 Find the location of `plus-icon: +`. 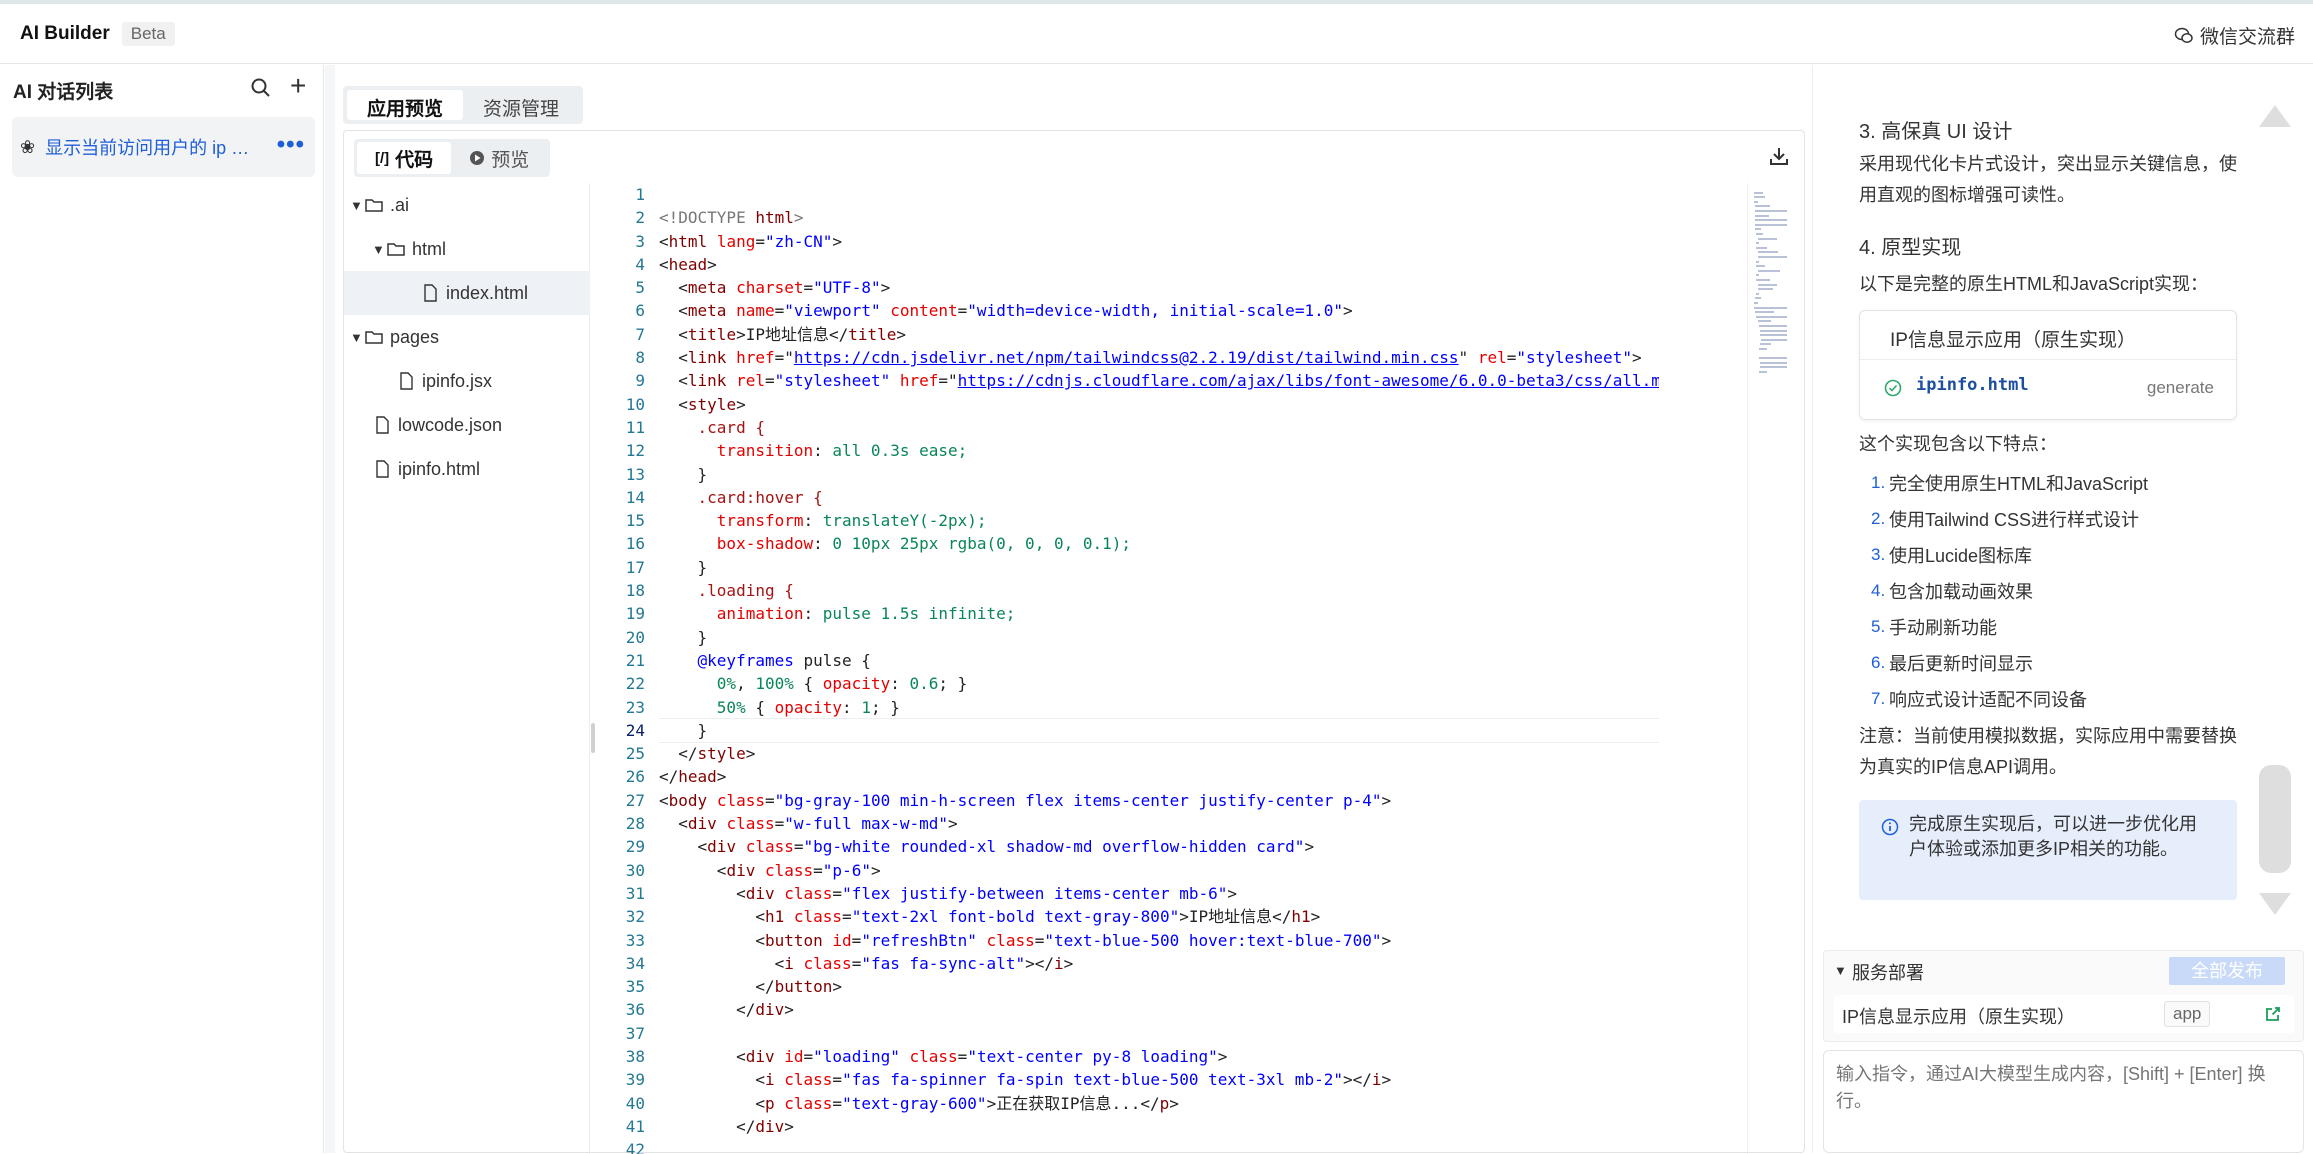

plus-icon: + is located at coordinates (298, 86).